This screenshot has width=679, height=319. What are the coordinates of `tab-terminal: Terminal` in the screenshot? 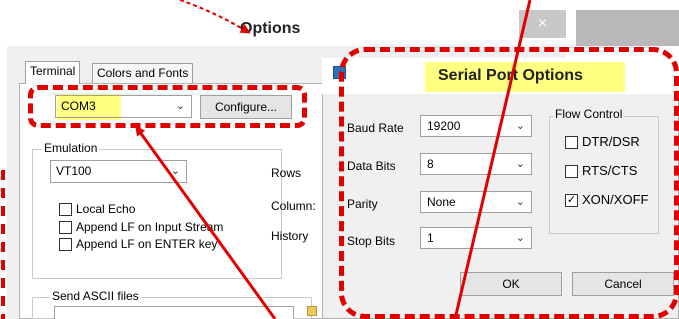 It's located at (53, 72).